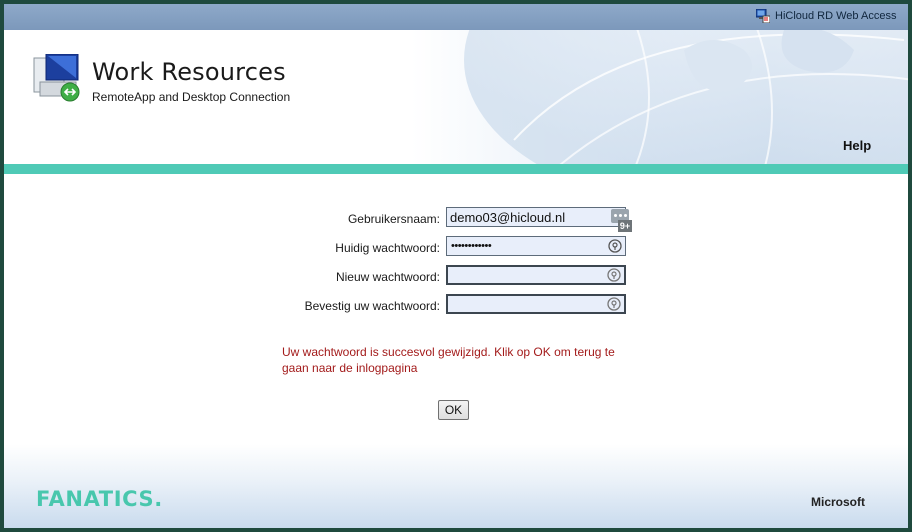 The height and width of the screenshot is (532, 912). I want to click on current-password-field: ••••••••••••, so click(536, 246).